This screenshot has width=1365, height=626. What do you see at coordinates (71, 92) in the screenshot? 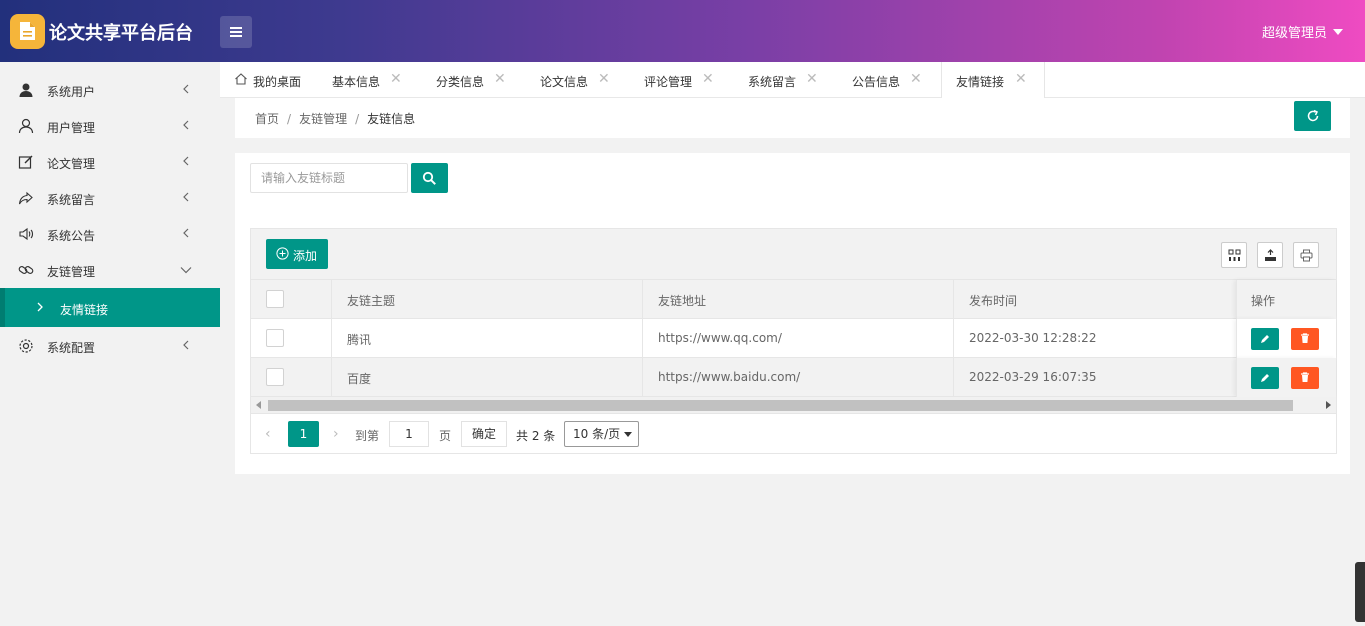
I see `sidebar-item-label: 系统用户` at bounding box center [71, 92].